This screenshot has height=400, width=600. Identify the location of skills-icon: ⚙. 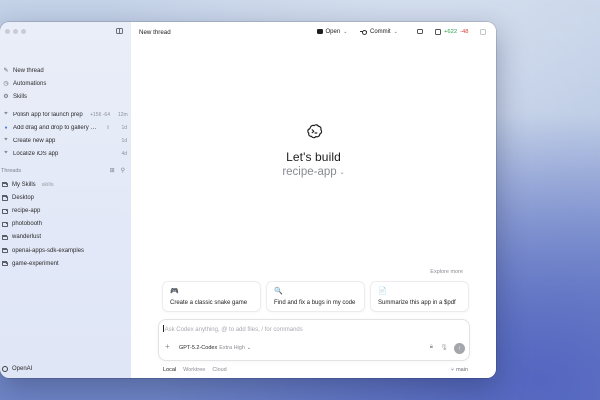
(6, 97).